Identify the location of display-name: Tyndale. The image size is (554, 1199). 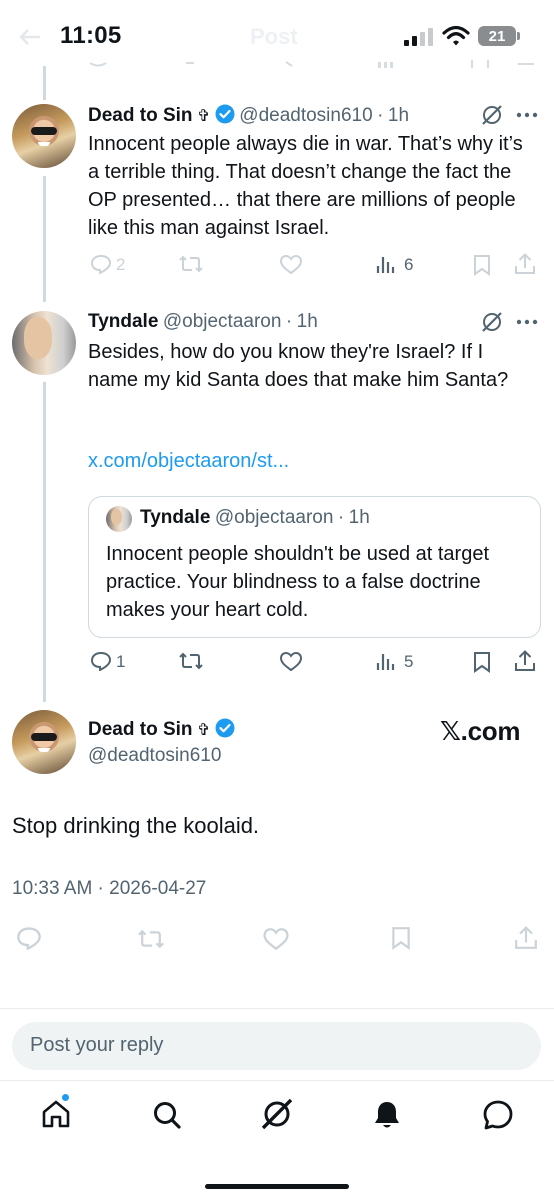
(123, 321).